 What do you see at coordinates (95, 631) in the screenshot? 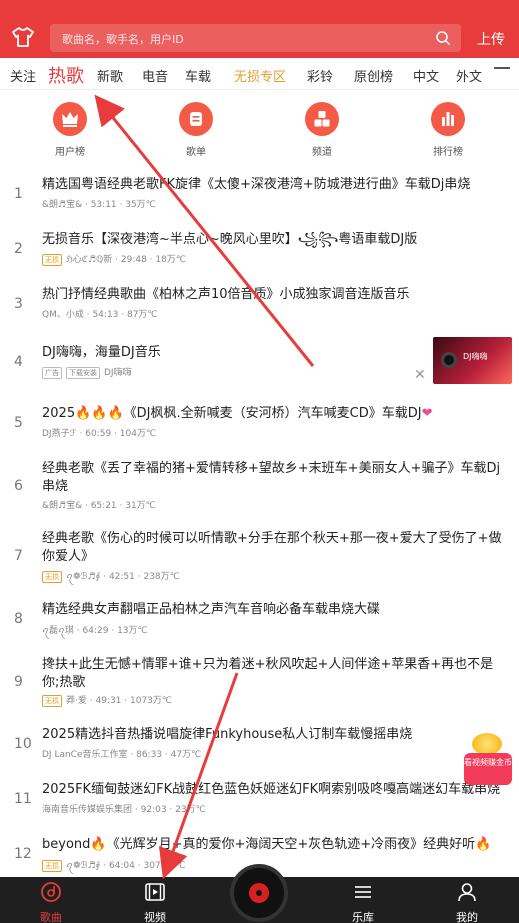
I see `song-meta: ꪖ磊ꪖ琪 · 64:29 · 13万℃` at bounding box center [95, 631].